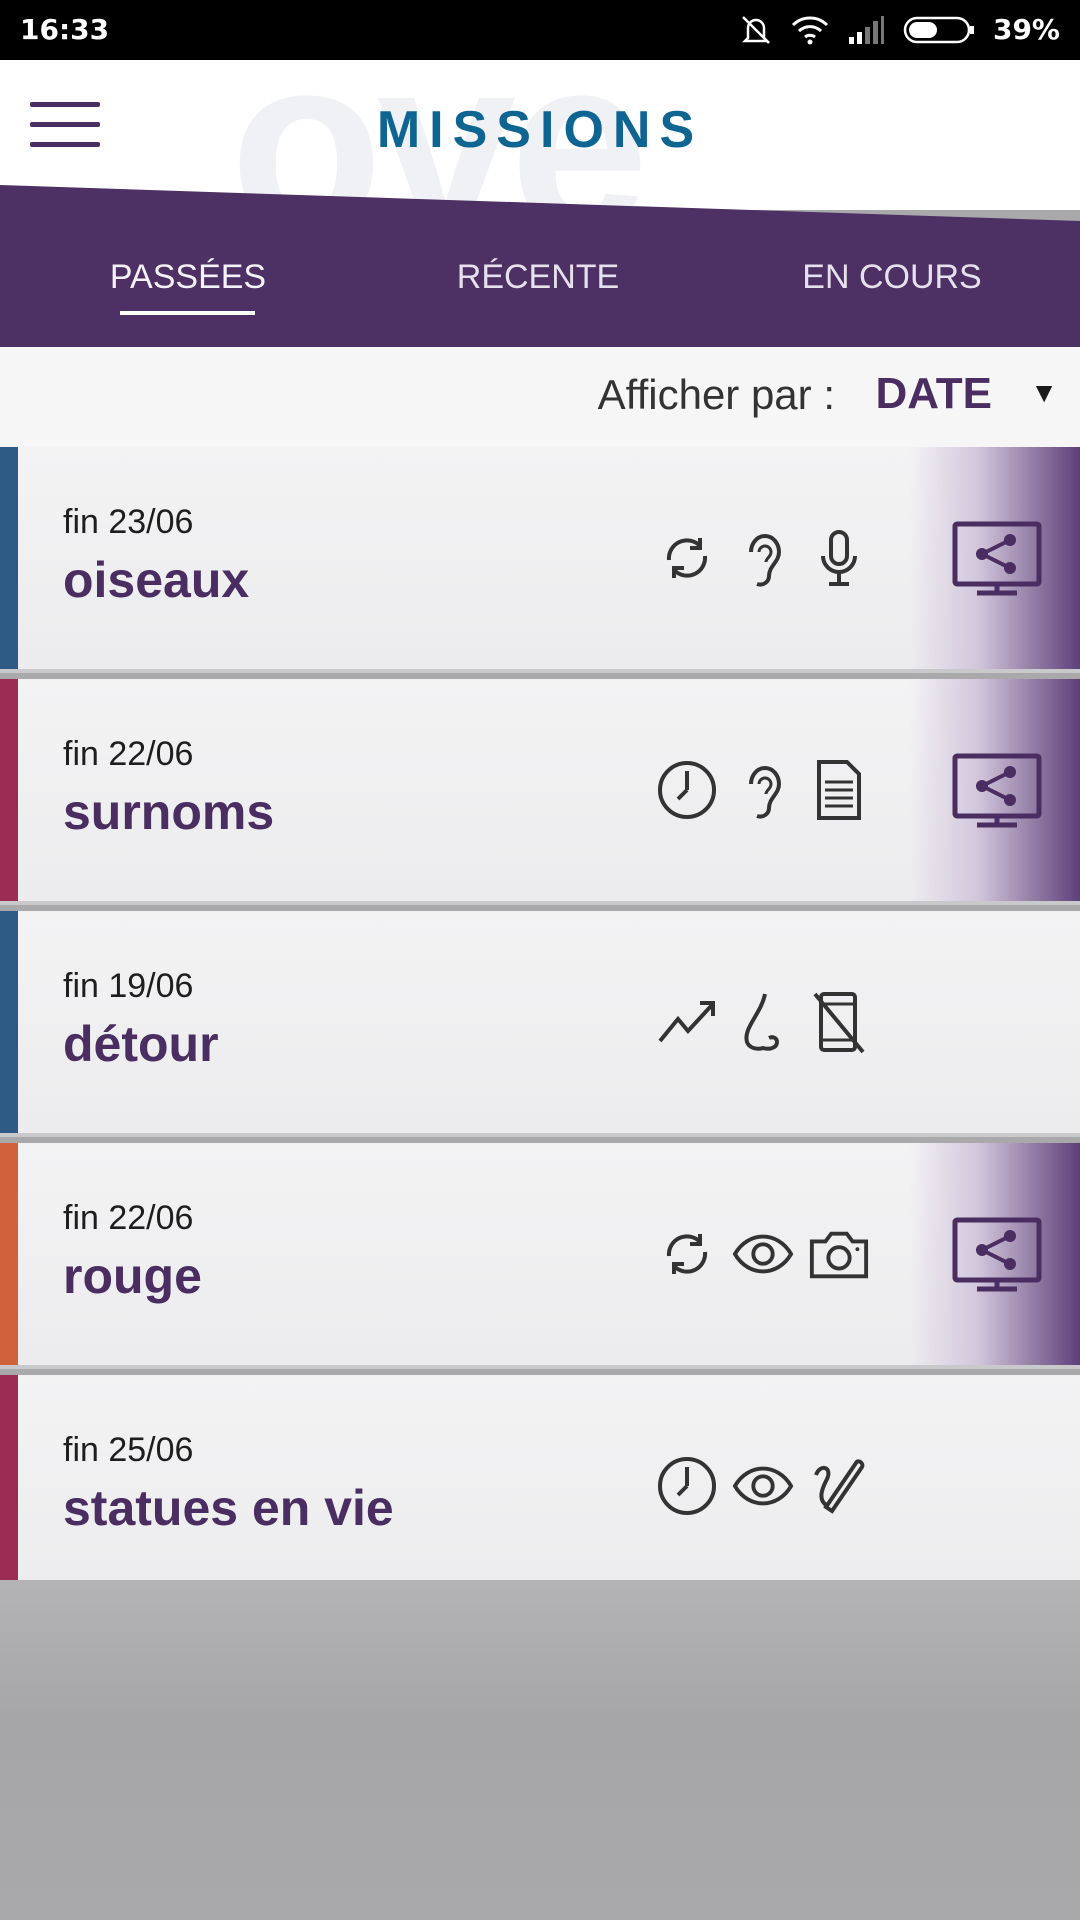  I want to click on status-bar: 16:33 39%, so click(540, 30).